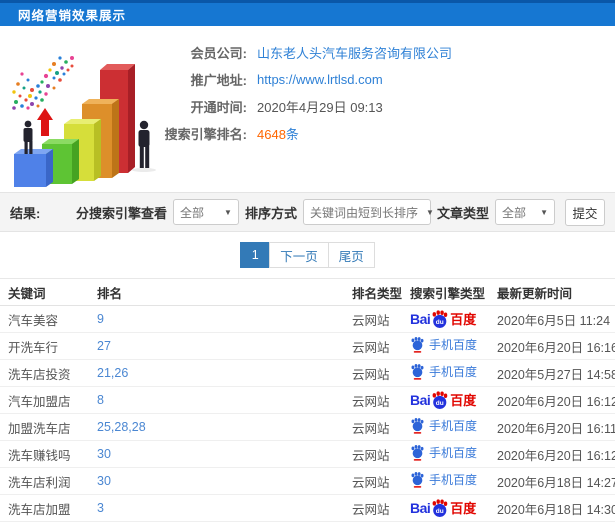 The width and height of the screenshot is (615, 522). I want to click on rank-cell: 25,28,28, so click(216, 427).